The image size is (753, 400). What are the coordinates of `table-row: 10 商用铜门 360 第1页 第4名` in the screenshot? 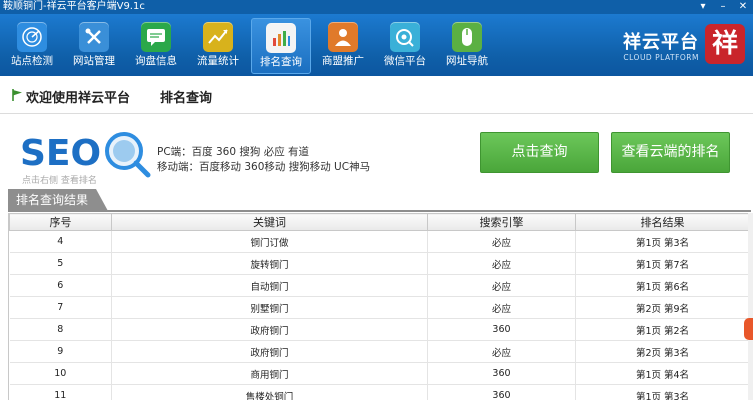 It's located at (378, 373).